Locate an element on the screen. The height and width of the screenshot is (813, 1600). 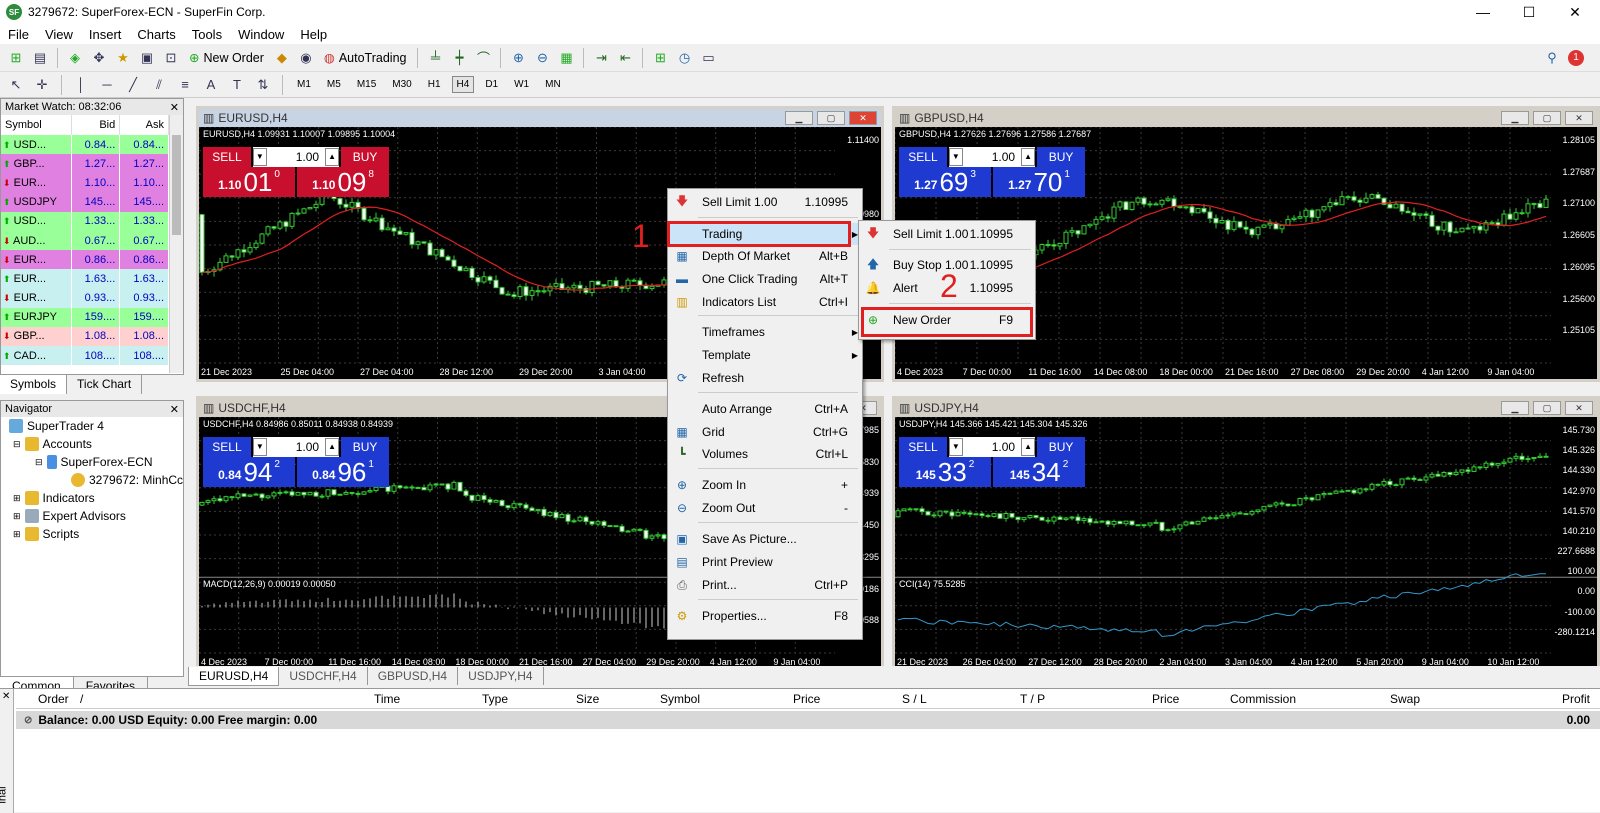
new-chart-icon: ⊞ is located at coordinates (16, 58).